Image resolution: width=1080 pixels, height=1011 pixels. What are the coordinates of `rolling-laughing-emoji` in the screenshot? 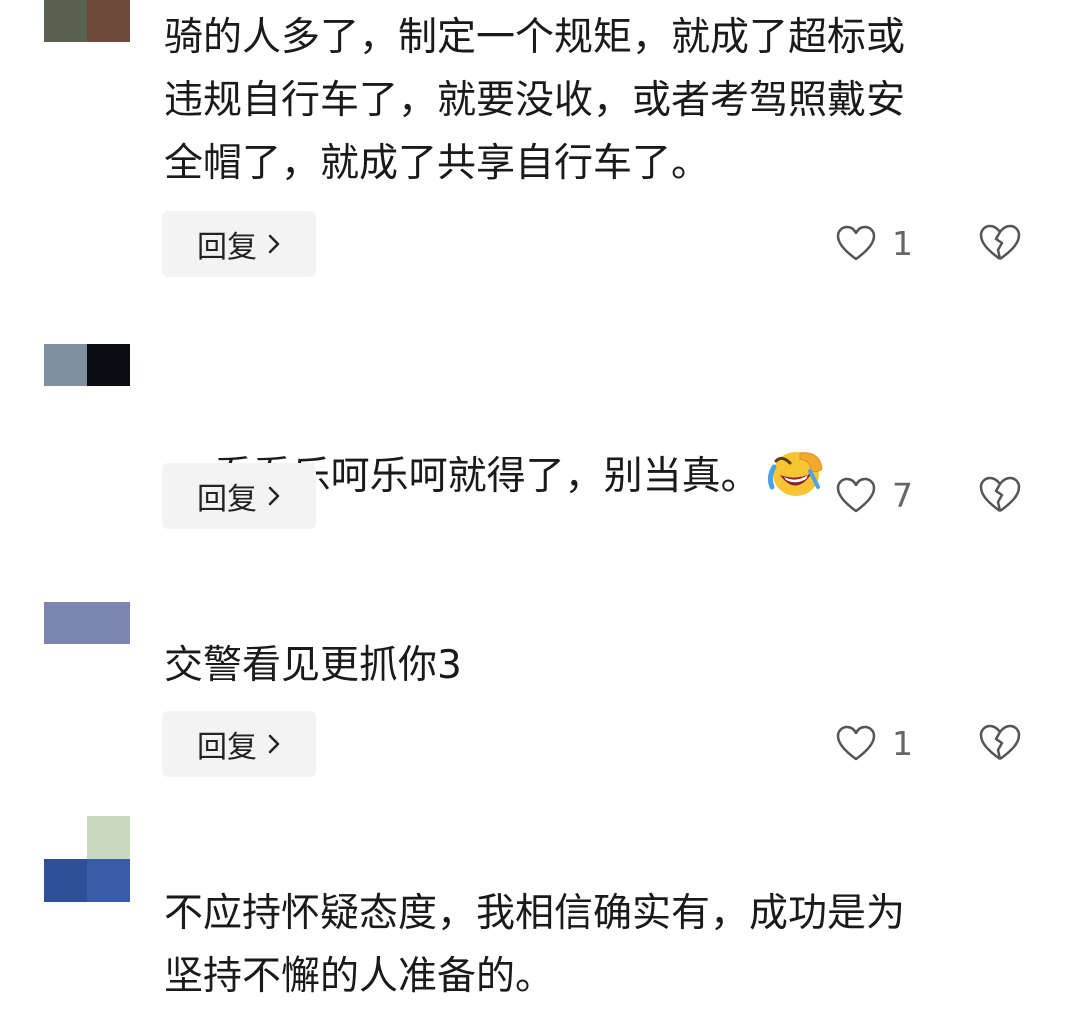 It's located at (795, 474).